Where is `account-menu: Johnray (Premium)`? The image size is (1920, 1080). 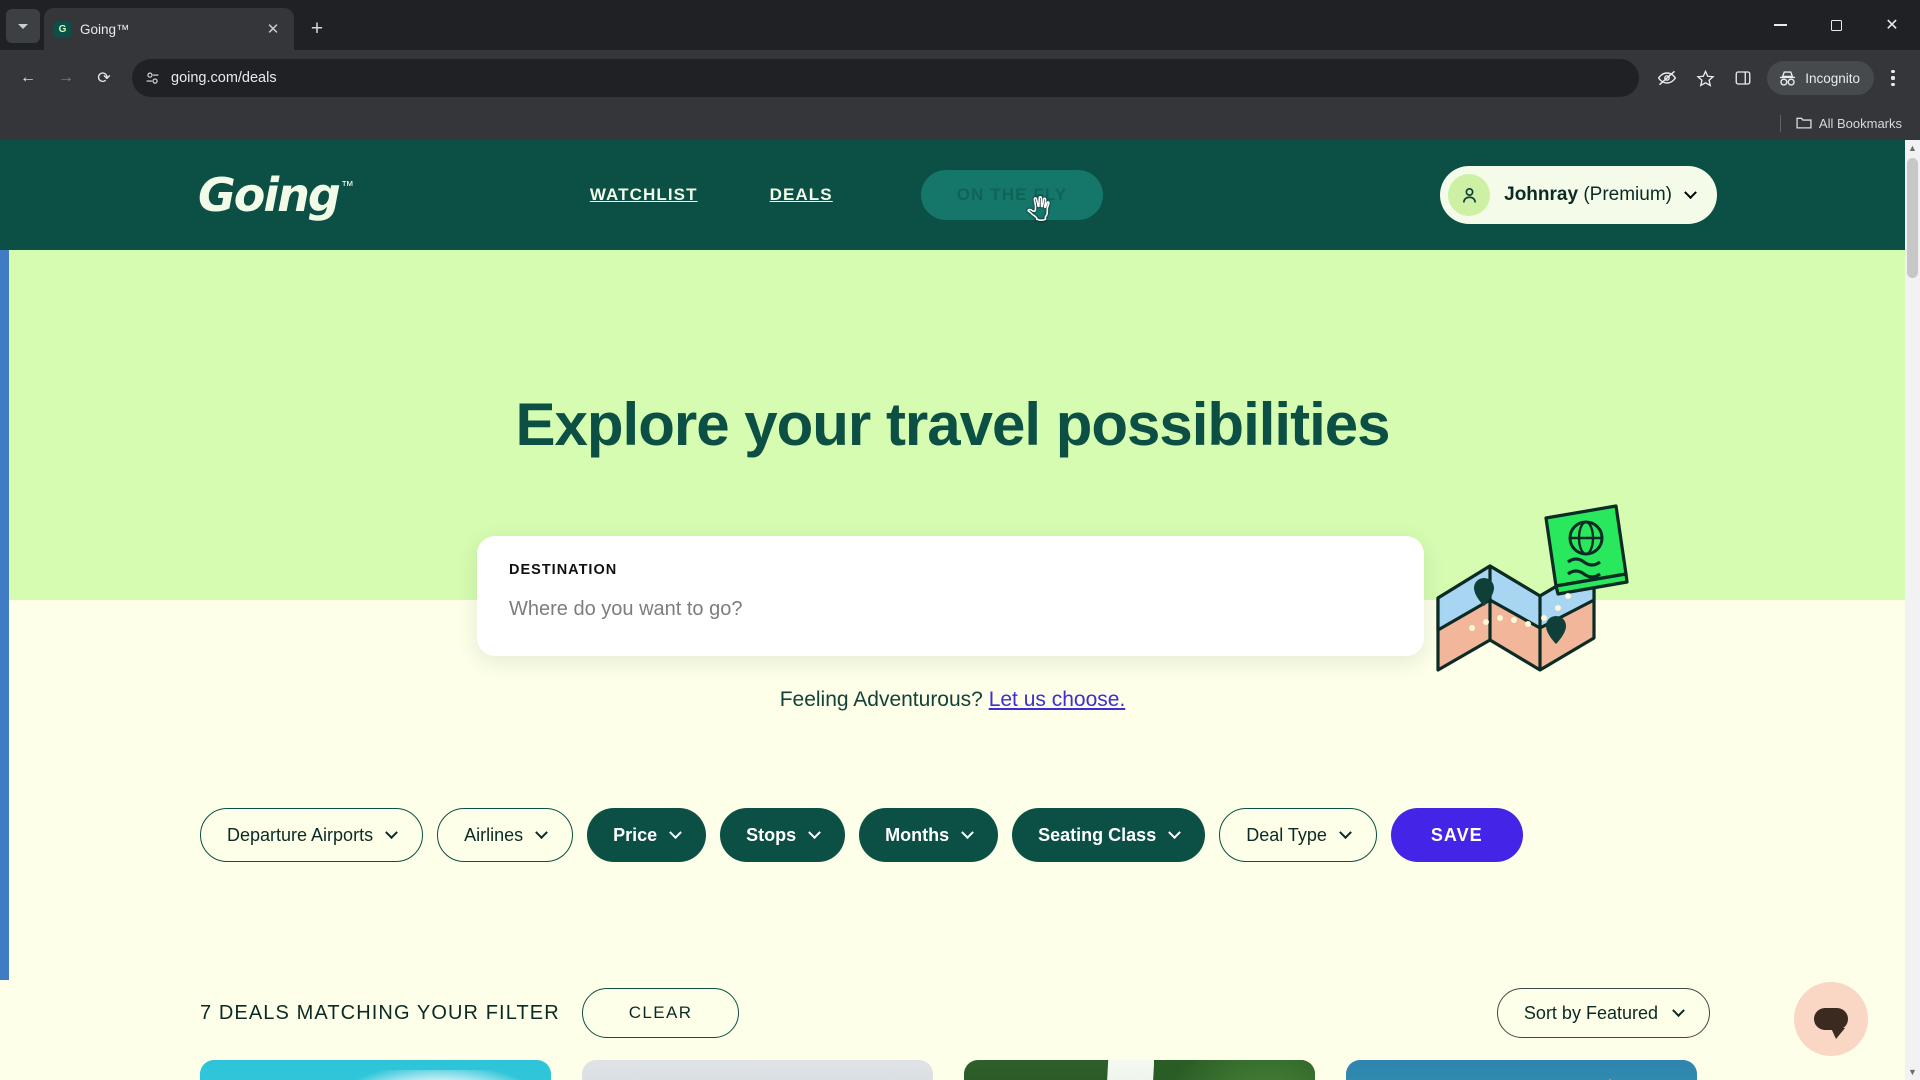 account-menu: Johnray (Premium) is located at coordinates (1578, 195).